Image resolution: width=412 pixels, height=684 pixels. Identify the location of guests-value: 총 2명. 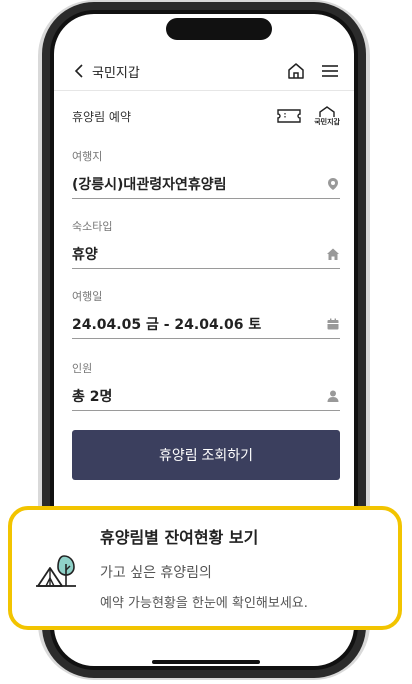
(92, 397).